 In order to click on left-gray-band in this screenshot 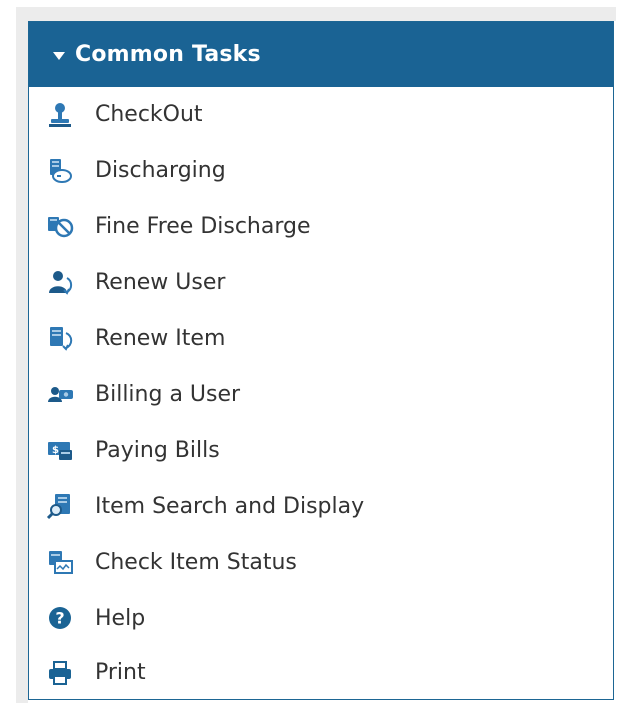, I will do `click(22, 355)`.